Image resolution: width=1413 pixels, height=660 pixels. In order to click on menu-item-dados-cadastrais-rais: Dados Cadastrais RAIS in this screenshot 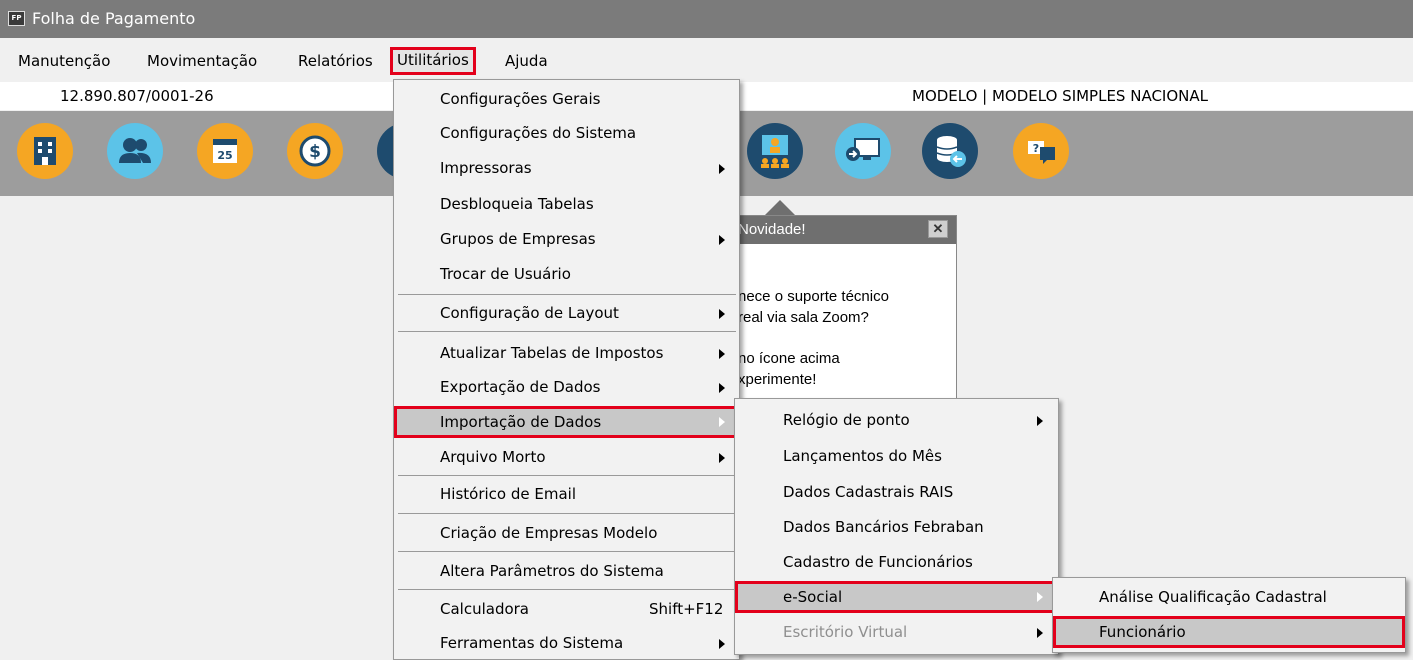, I will do `click(896, 492)`.